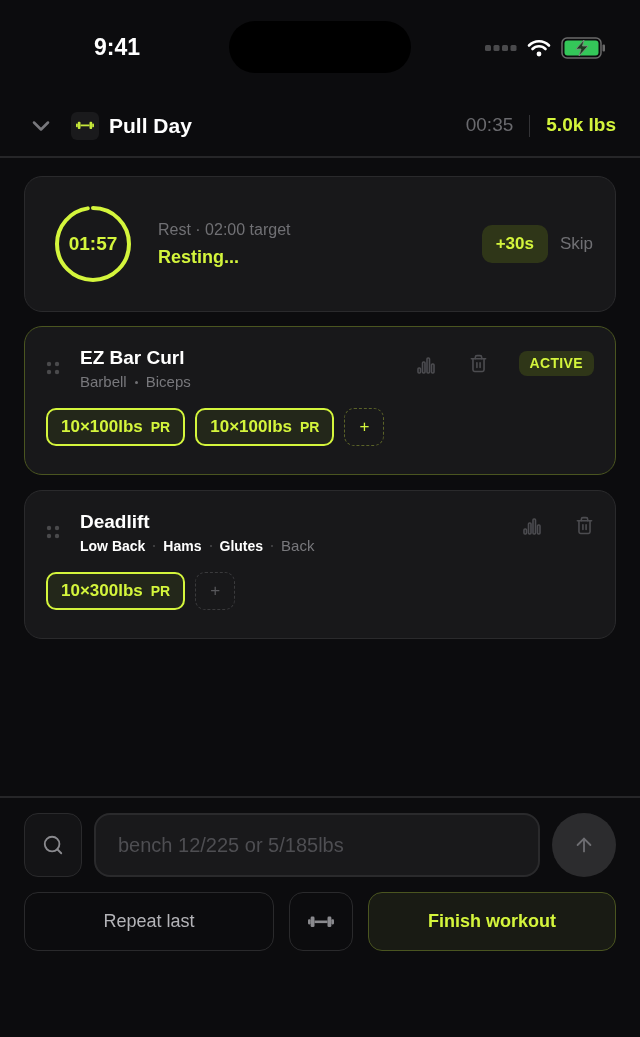 The image size is (640, 1037). I want to click on signal-icon, so click(501, 47).